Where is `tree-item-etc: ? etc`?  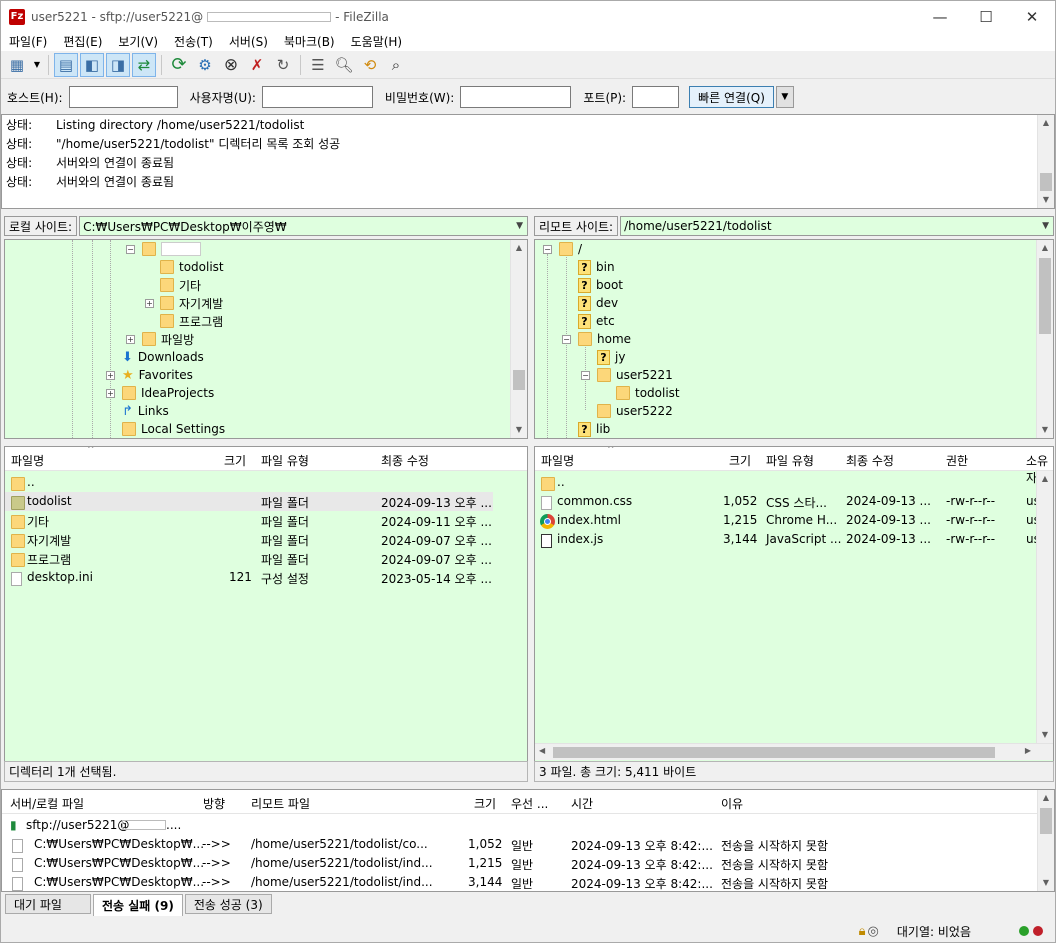
tree-item-etc: ? etc is located at coordinates (596, 321).